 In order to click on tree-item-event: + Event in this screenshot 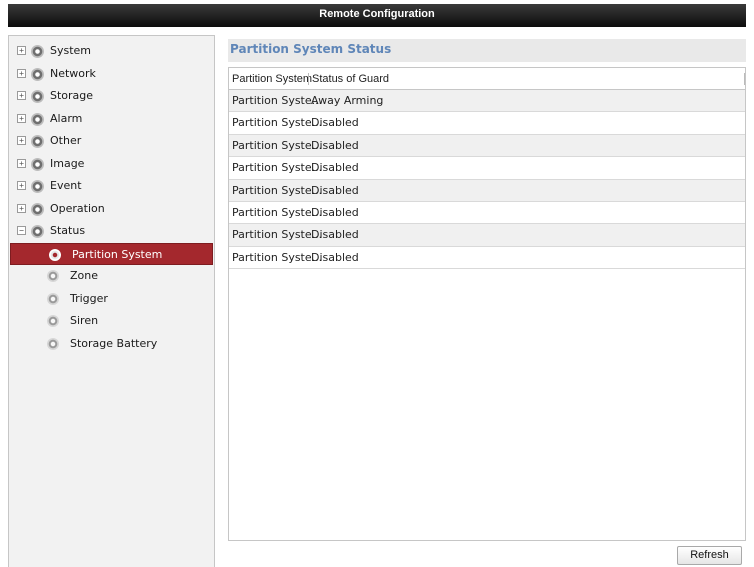, I will do `click(111, 186)`.